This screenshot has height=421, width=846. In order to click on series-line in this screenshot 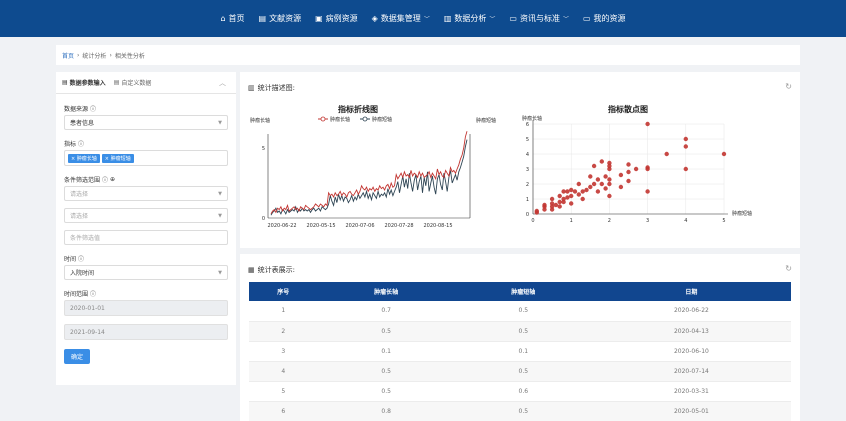, I will do `click(369, 173)`.